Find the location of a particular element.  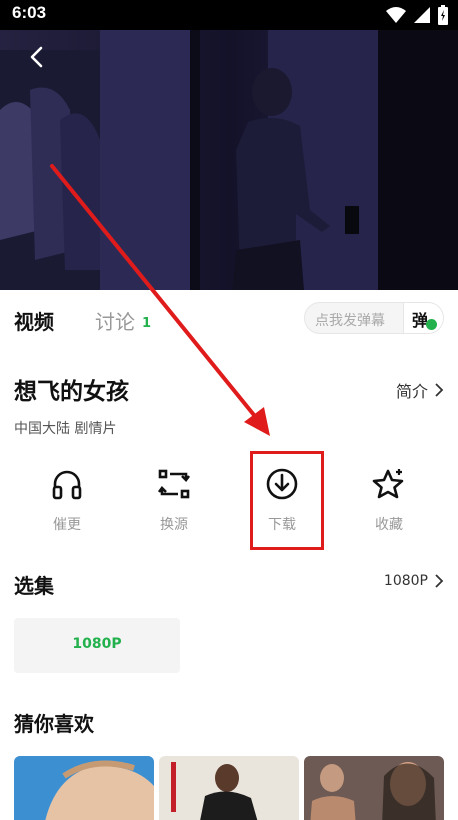

danmaku-bar: 点我发弹幕 弹 is located at coordinates (374, 318).